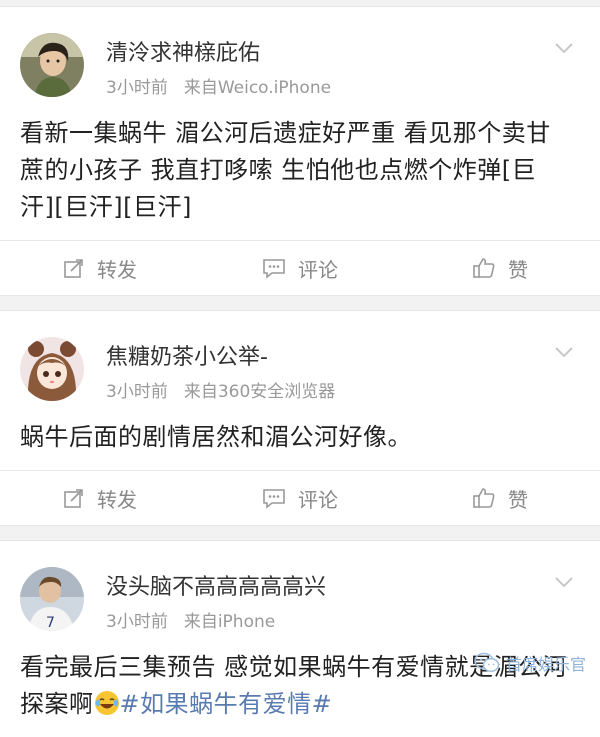  Describe the element at coordinates (300, 55) in the screenshot. I see `post-header: 清泠求神榇庇佑 3小时前 来自Weico.iPhone` at that location.